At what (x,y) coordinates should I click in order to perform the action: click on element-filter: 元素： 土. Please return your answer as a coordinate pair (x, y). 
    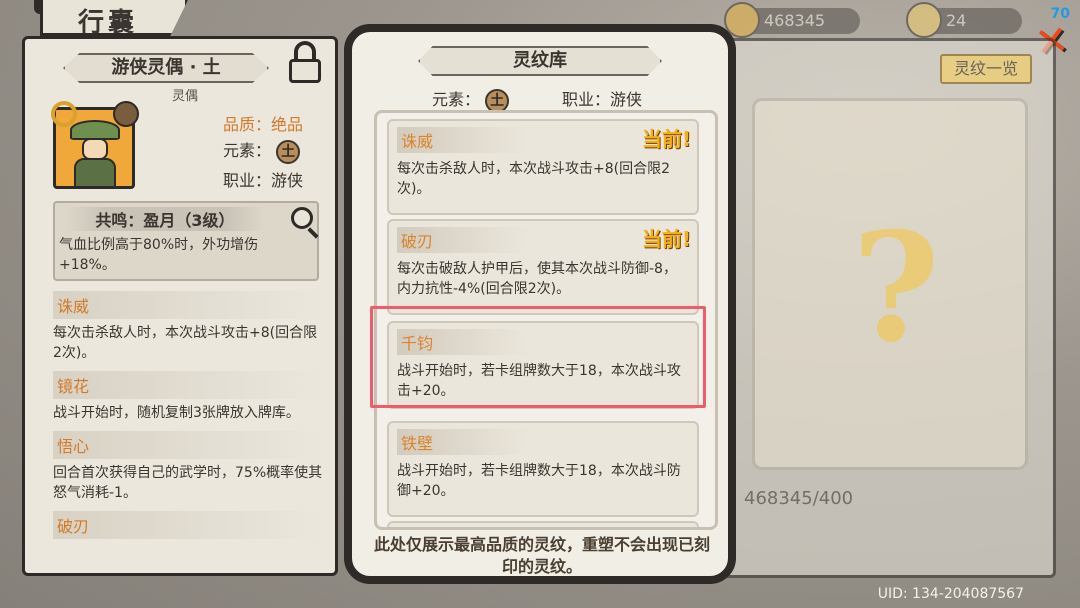
    Looking at the image, I should click on (471, 99).